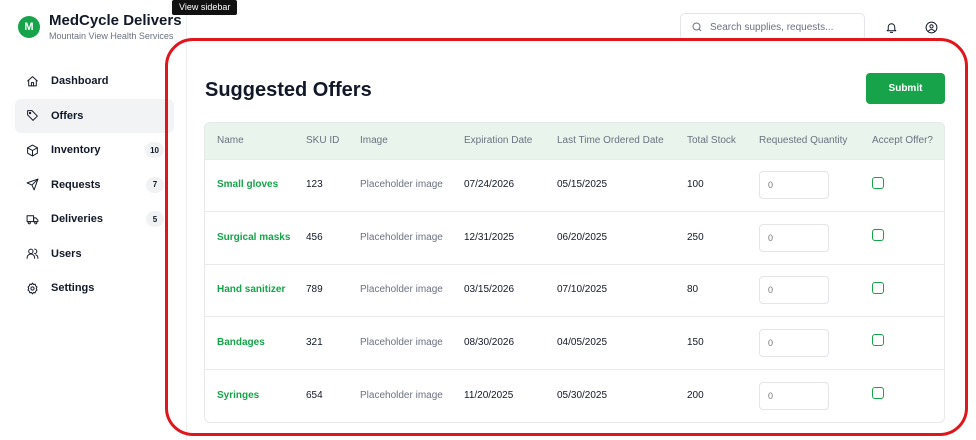  What do you see at coordinates (248, 185) in the screenshot?
I see `item-name: Small gloves` at bounding box center [248, 185].